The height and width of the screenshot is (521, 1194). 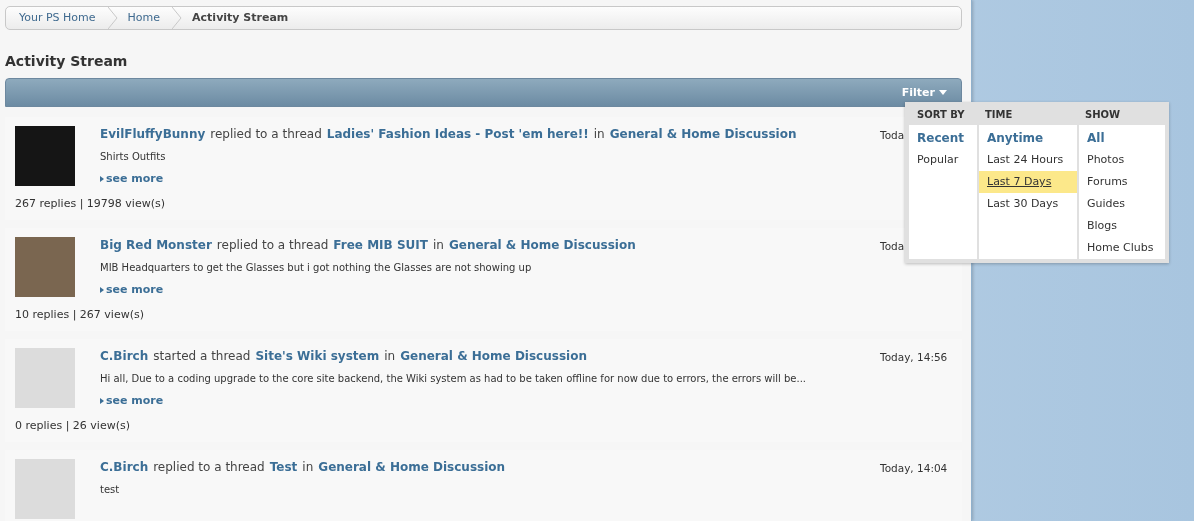 What do you see at coordinates (1028, 160) in the screenshot?
I see `filter-option: Last 24 Hours` at bounding box center [1028, 160].